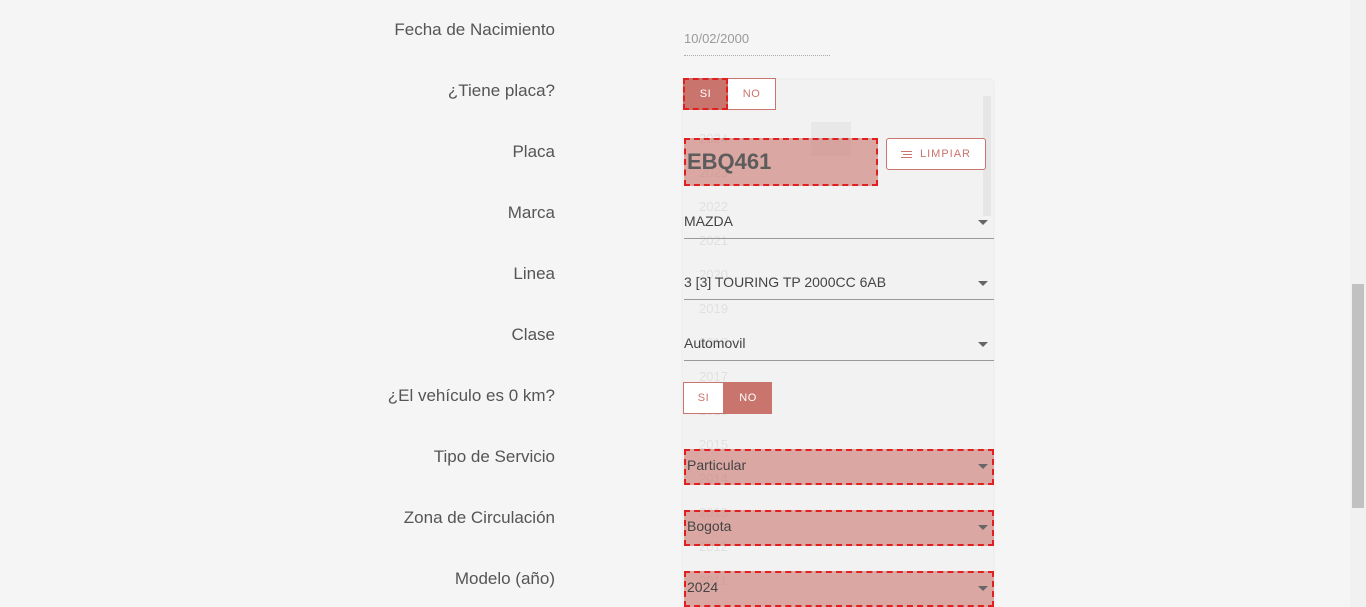 Image resolution: width=1366 pixels, height=607 pixels. I want to click on plate-input: EBQ461, so click(781, 162).